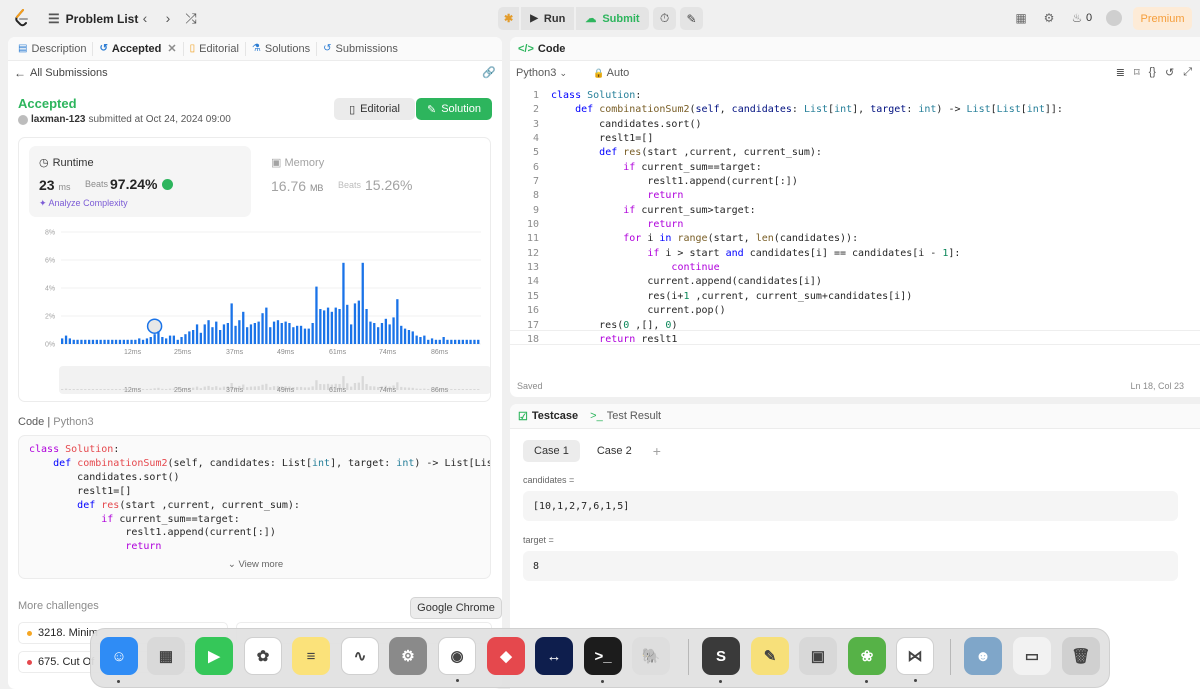  Describe the element at coordinates (1169, 72) in the screenshot. I see `reset-icon: ↺` at that location.